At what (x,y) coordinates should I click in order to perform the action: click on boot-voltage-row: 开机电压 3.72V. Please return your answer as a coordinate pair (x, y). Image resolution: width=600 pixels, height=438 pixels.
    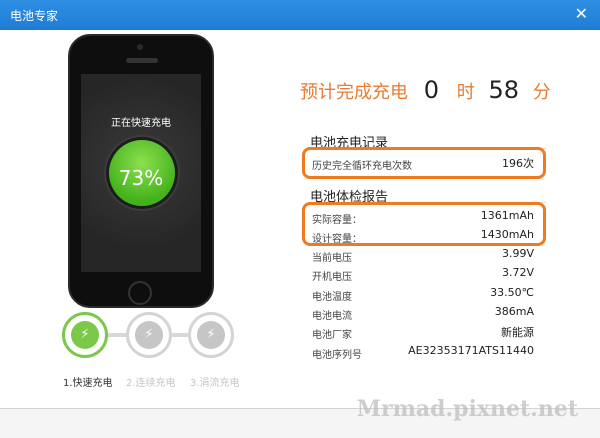
    Looking at the image, I should click on (423, 274).